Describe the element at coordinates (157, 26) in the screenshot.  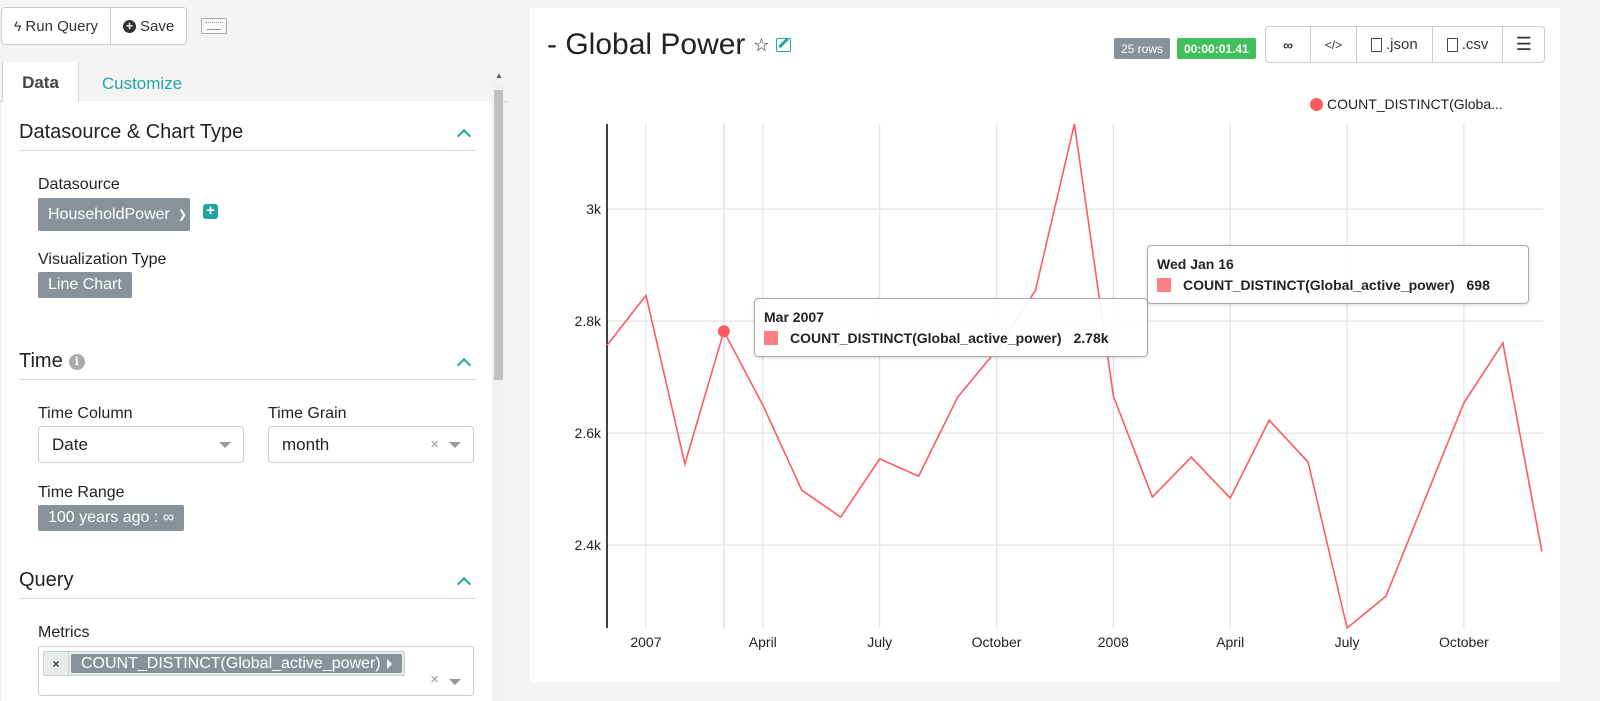
I see `save-label: Save` at that location.